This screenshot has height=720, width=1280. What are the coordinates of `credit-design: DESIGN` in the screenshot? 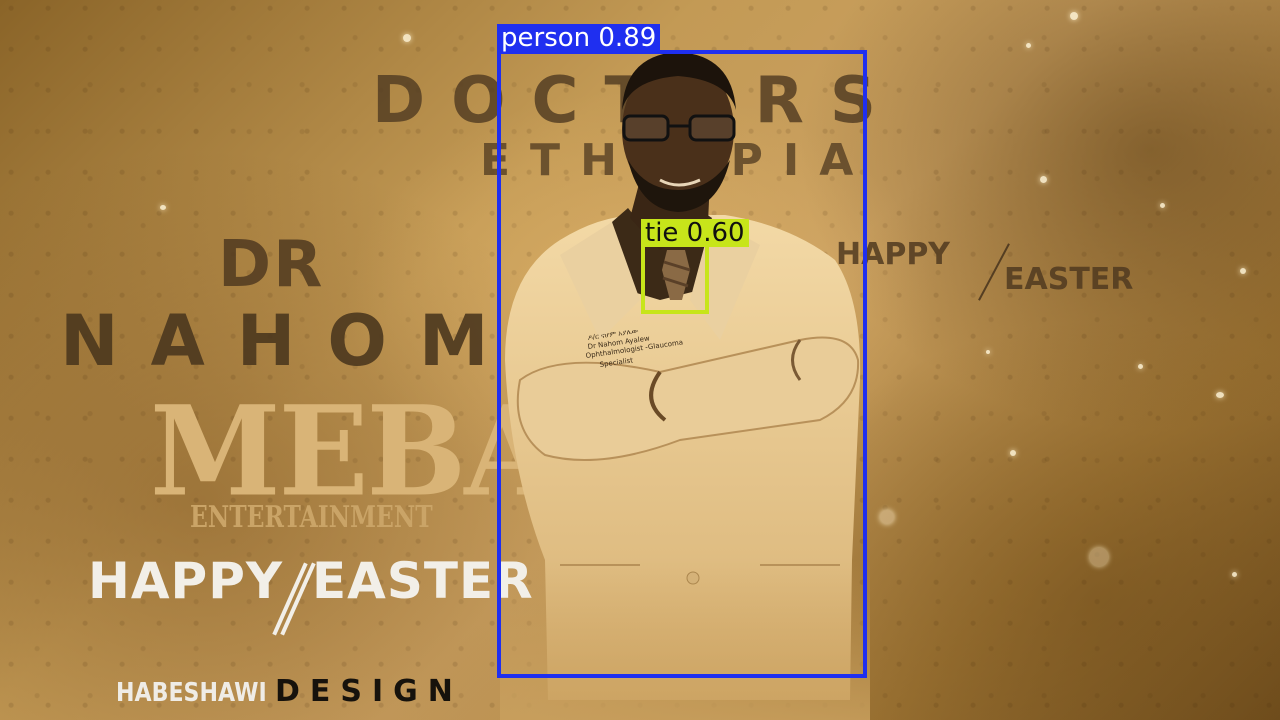 It's located at (369, 691).